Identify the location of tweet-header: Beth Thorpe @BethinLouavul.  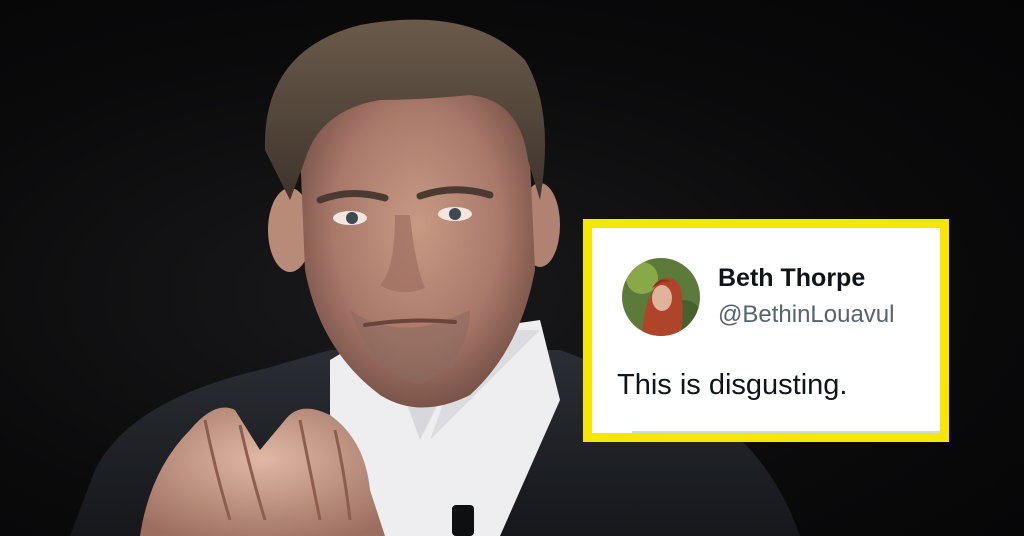
(758, 297).